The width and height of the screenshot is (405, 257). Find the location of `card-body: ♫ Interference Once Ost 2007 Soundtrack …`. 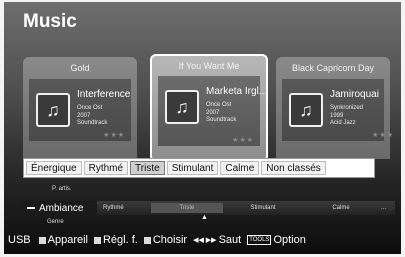

card-body: ♫ Interference Once Ost 2007 Soundtrack … is located at coordinates (80, 110).